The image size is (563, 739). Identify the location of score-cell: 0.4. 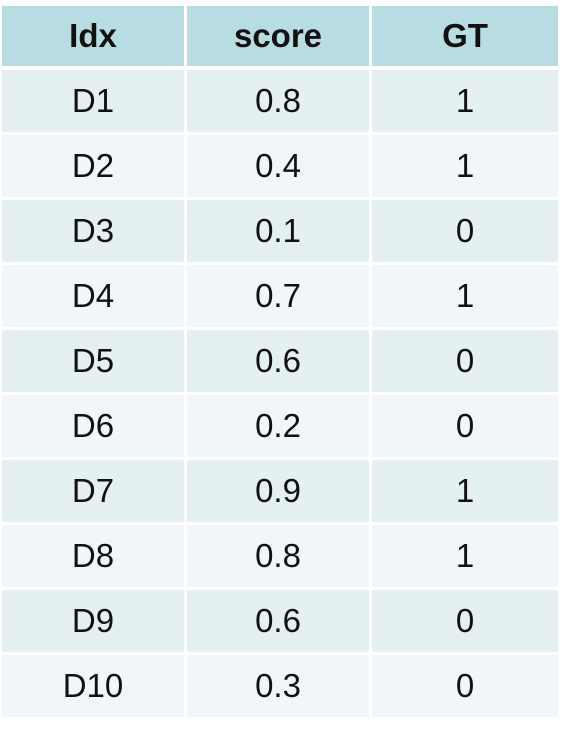
(279, 167).